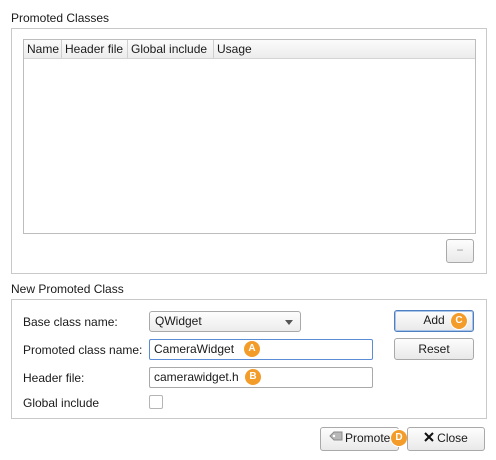 The width and height of the screenshot is (496, 460). I want to click on table-header: Name Header file Global include Usage, so click(249, 49).